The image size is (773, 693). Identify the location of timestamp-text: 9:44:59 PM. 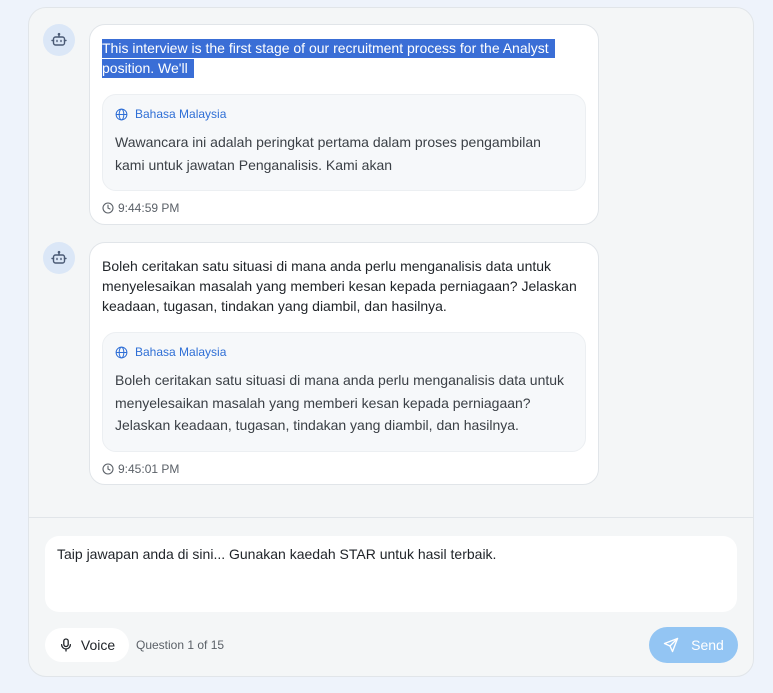
(149, 208).